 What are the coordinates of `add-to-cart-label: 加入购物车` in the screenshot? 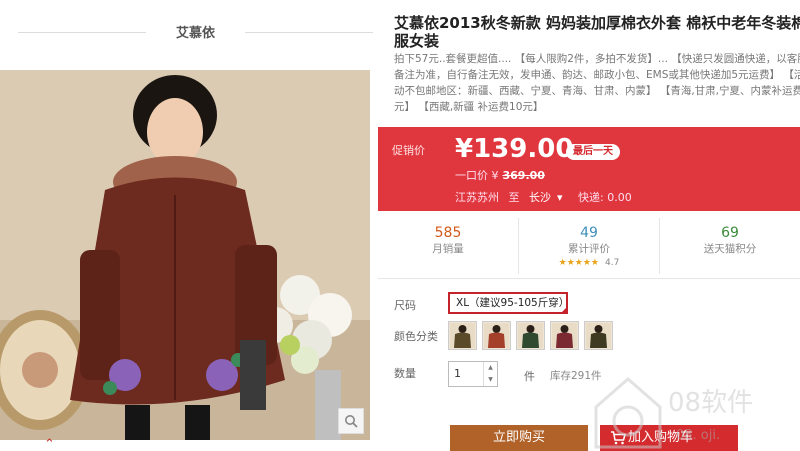 It's located at (661, 437).